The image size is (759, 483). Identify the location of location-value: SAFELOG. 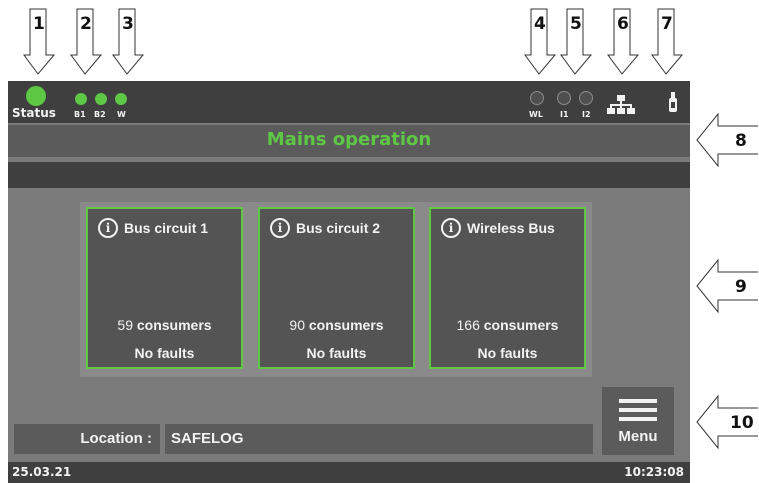
(379, 439).